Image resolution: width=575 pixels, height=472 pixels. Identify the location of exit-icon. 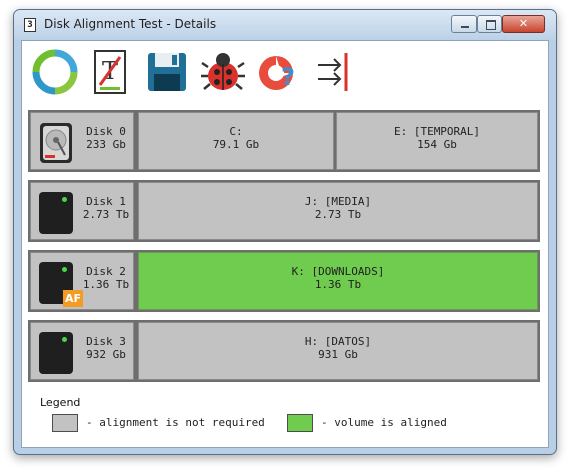
(333, 72).